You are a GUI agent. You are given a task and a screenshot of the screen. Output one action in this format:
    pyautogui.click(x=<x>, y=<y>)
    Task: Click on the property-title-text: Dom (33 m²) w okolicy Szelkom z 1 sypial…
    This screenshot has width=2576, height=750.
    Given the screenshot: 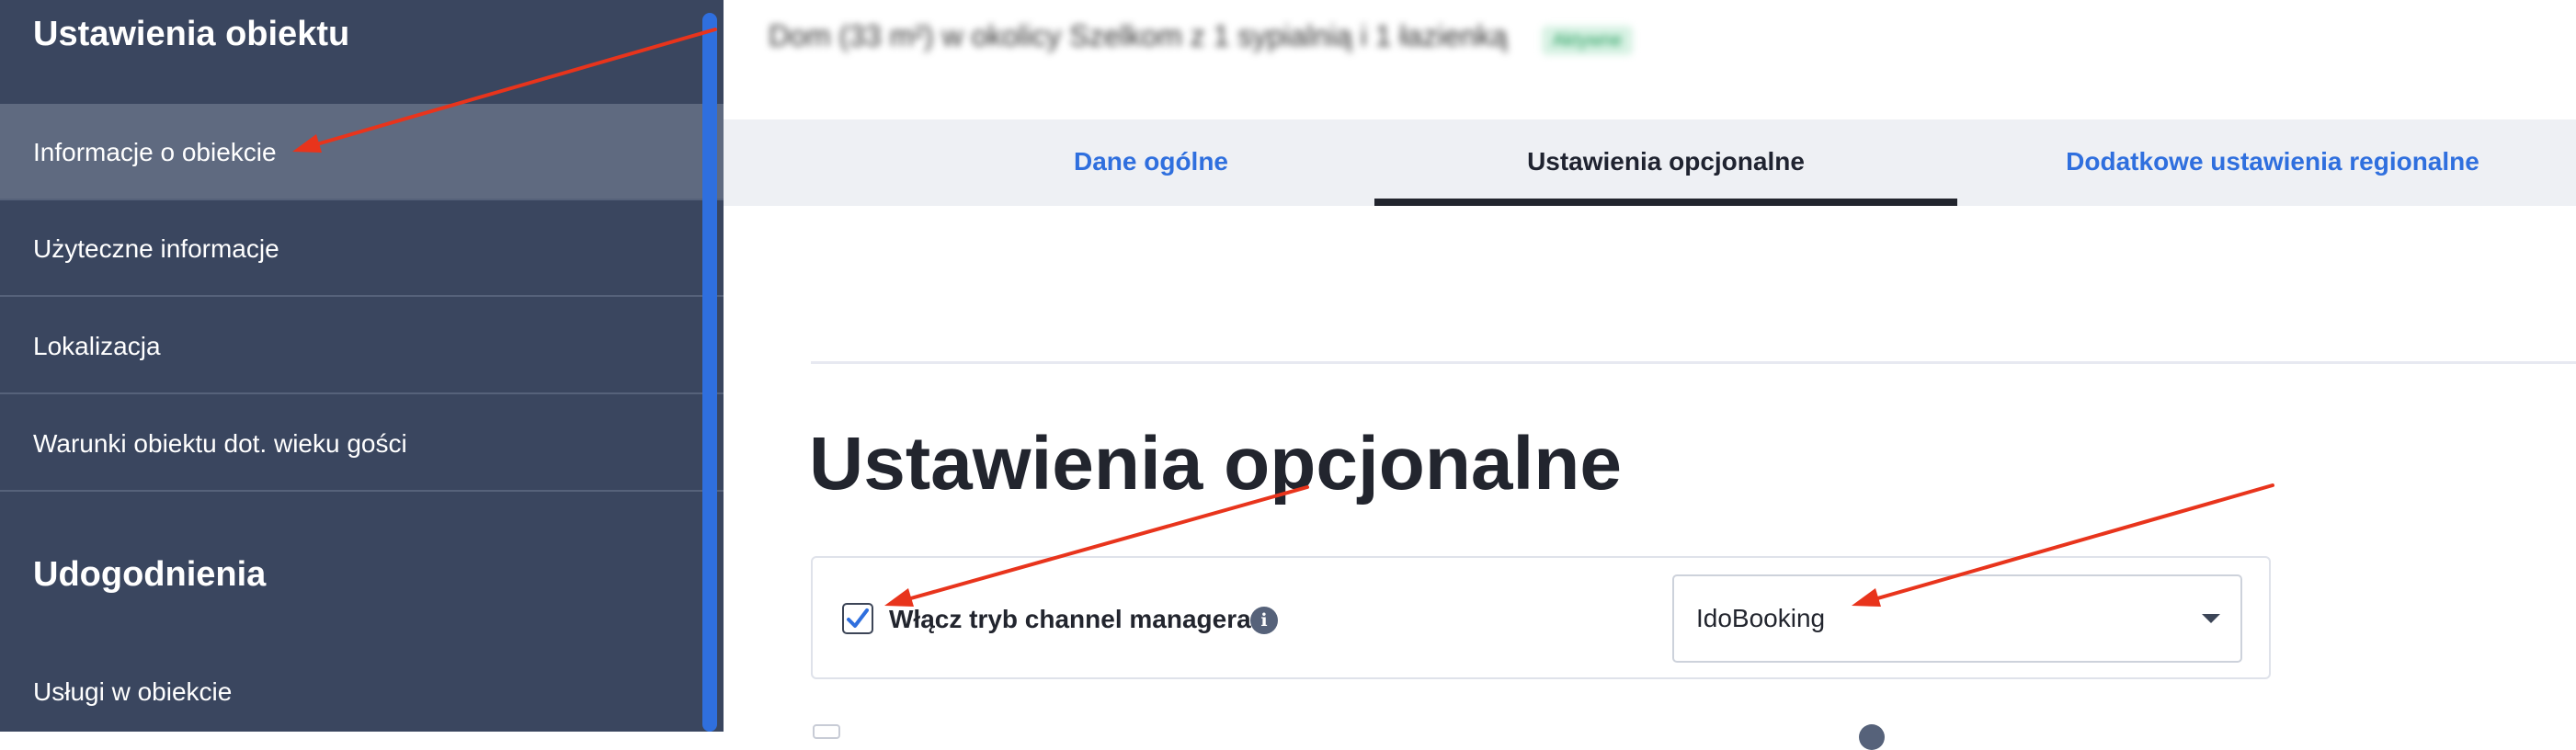 What is the action you would take?
    pyautogui.click(x=1138, y=35)
    